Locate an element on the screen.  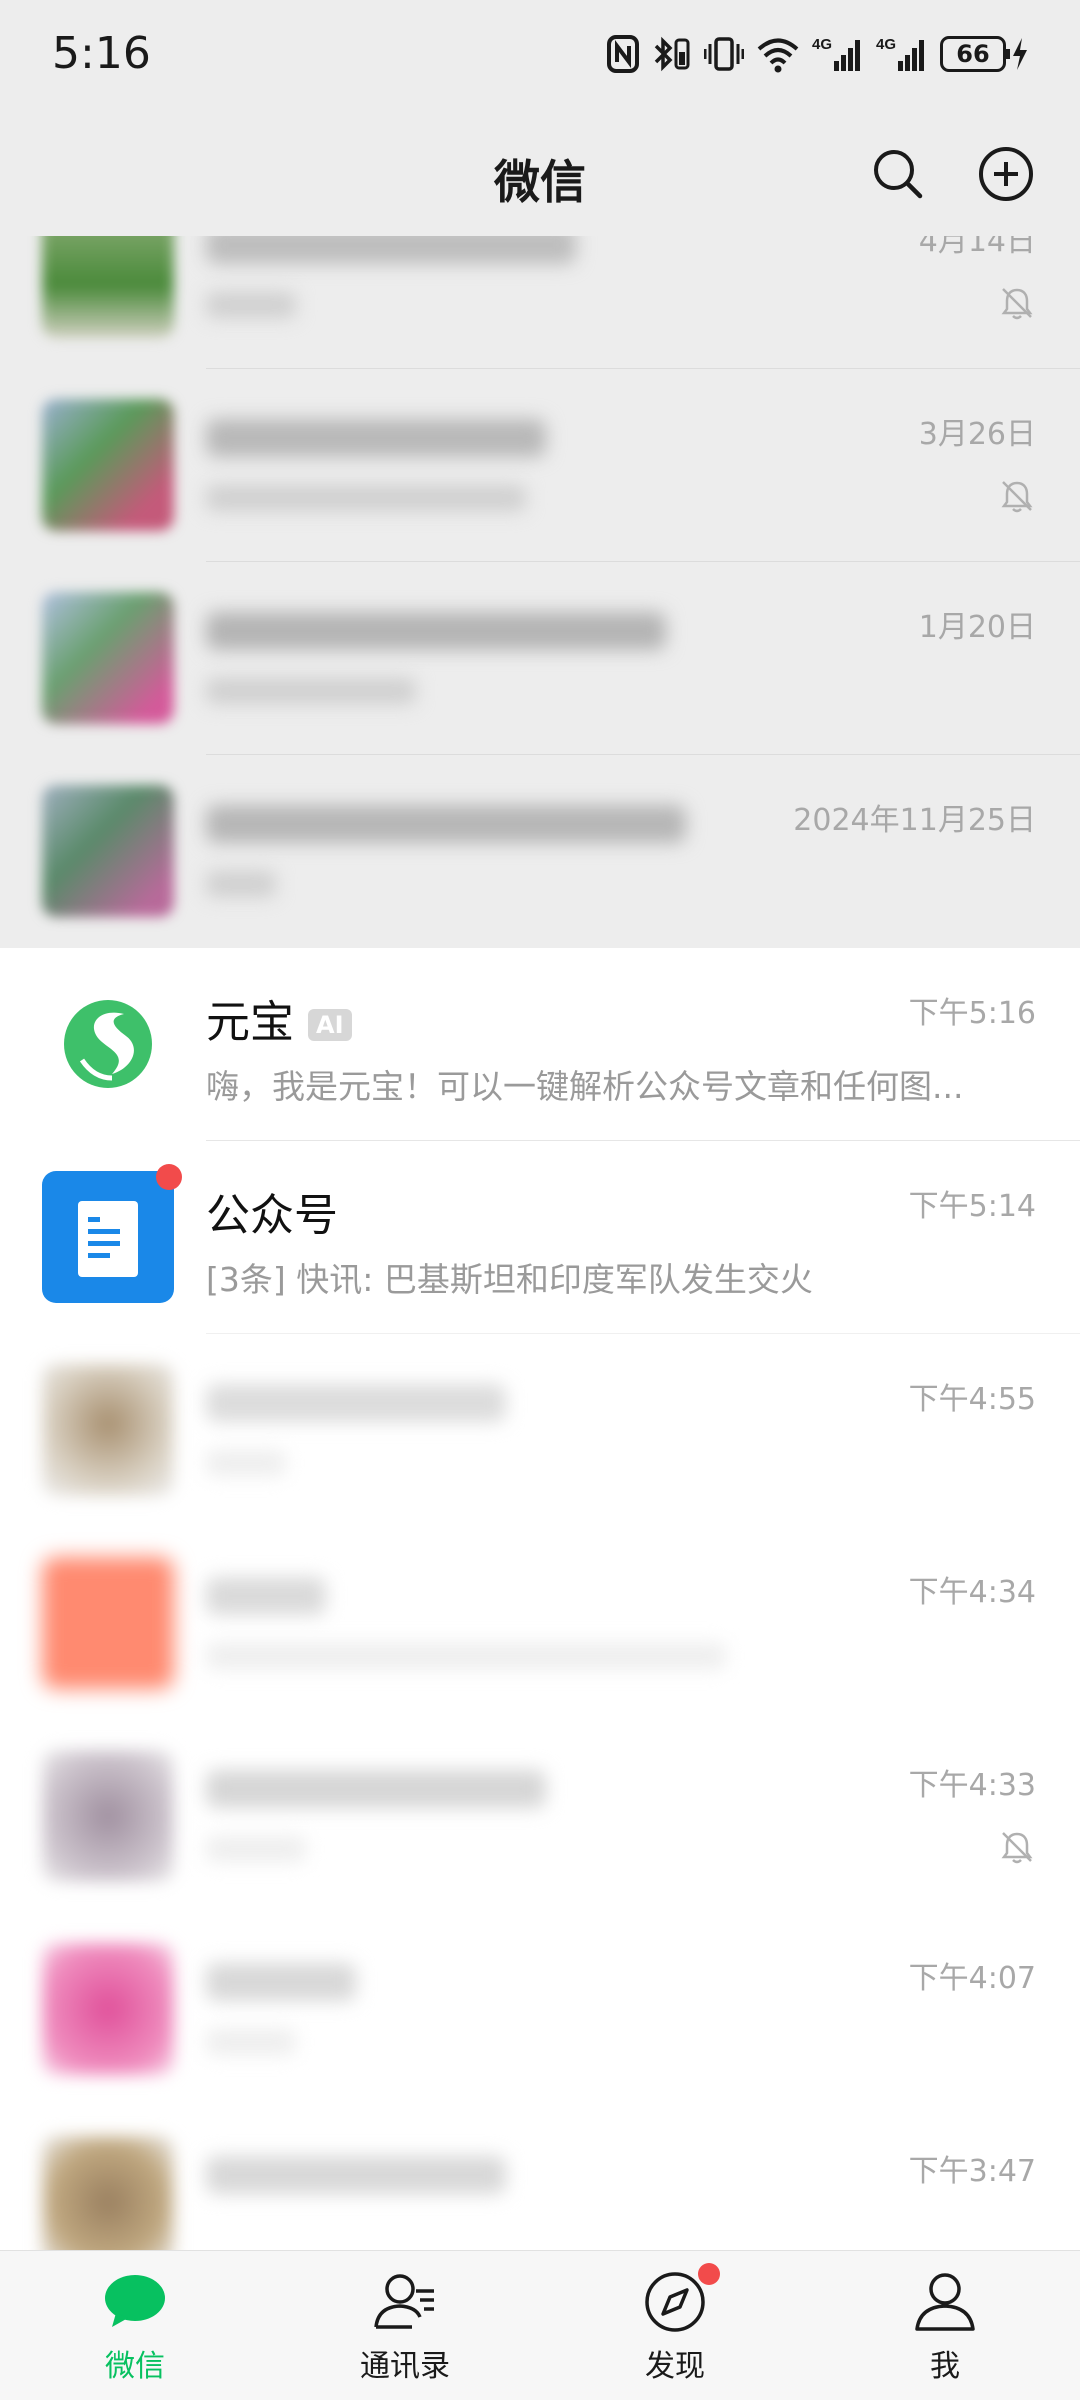
chat-item: 2024年11月25日 is located at coordinates (540, 851).